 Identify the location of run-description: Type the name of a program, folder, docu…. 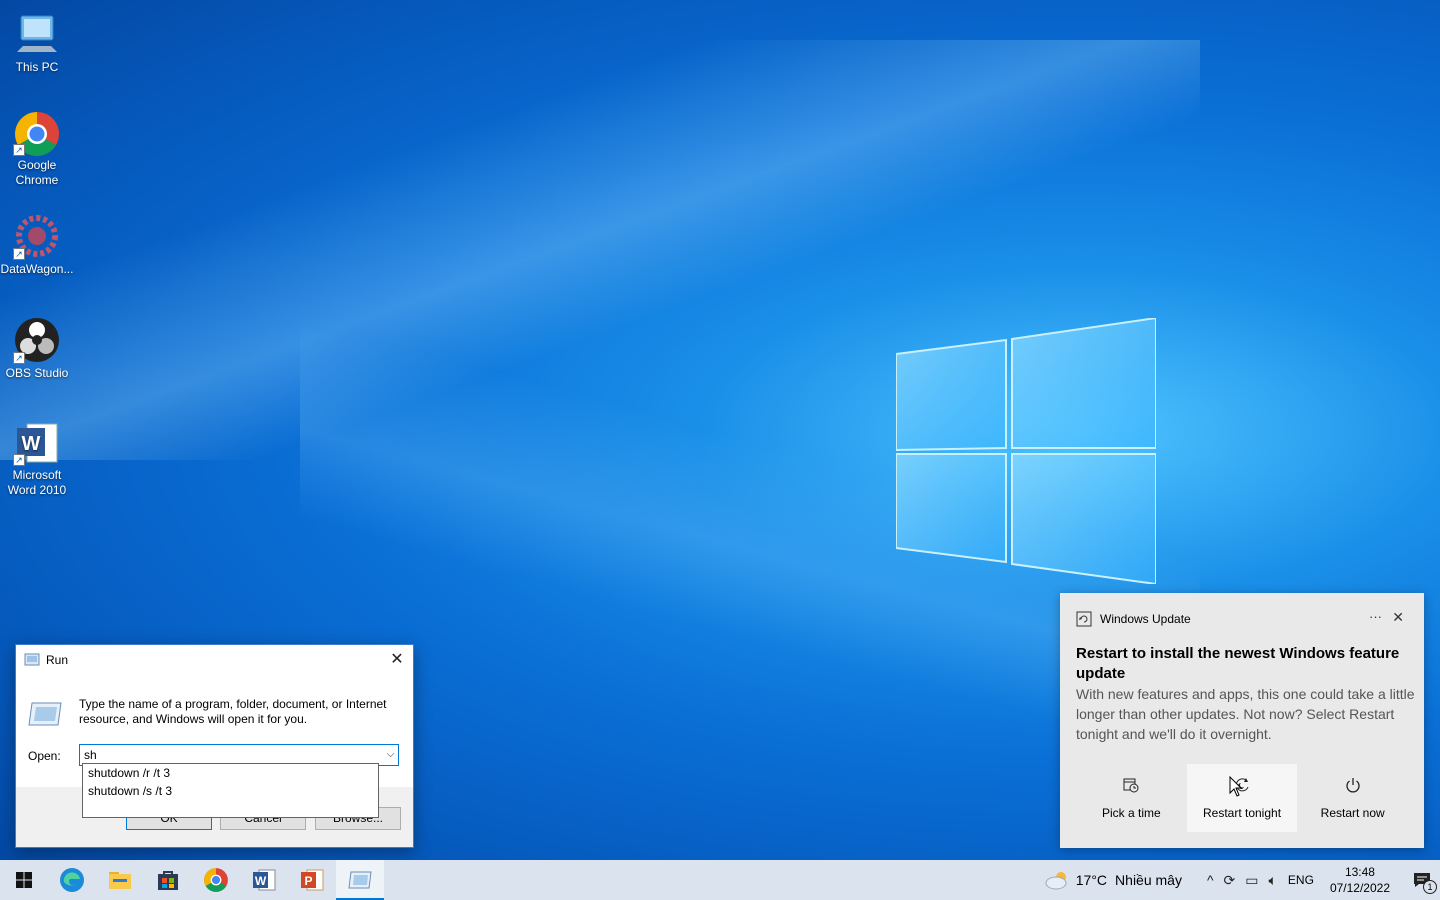
(233, 711).